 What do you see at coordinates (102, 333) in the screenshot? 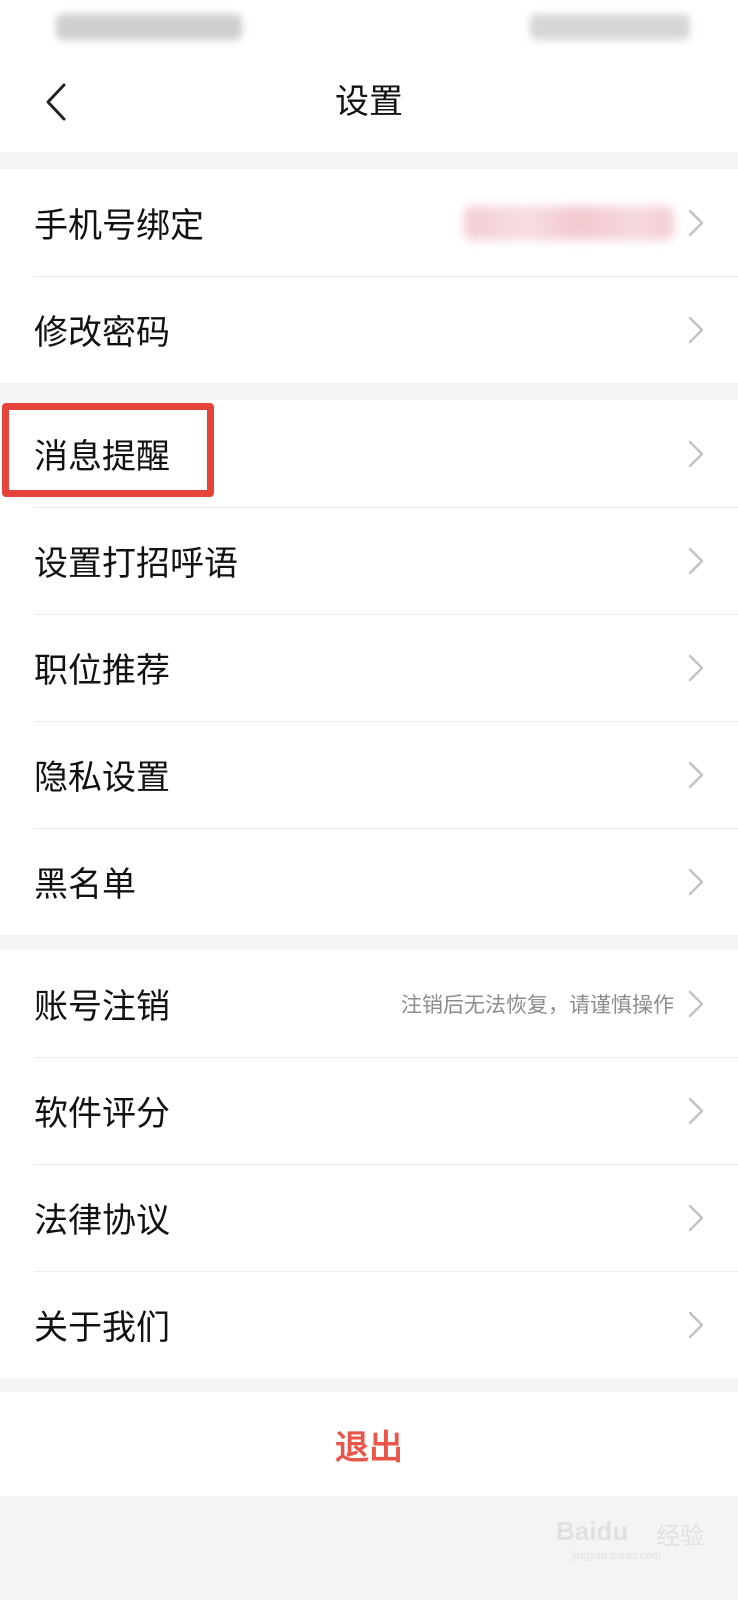
I see `row-label: 修改密码` at bounding box center [102, 333].